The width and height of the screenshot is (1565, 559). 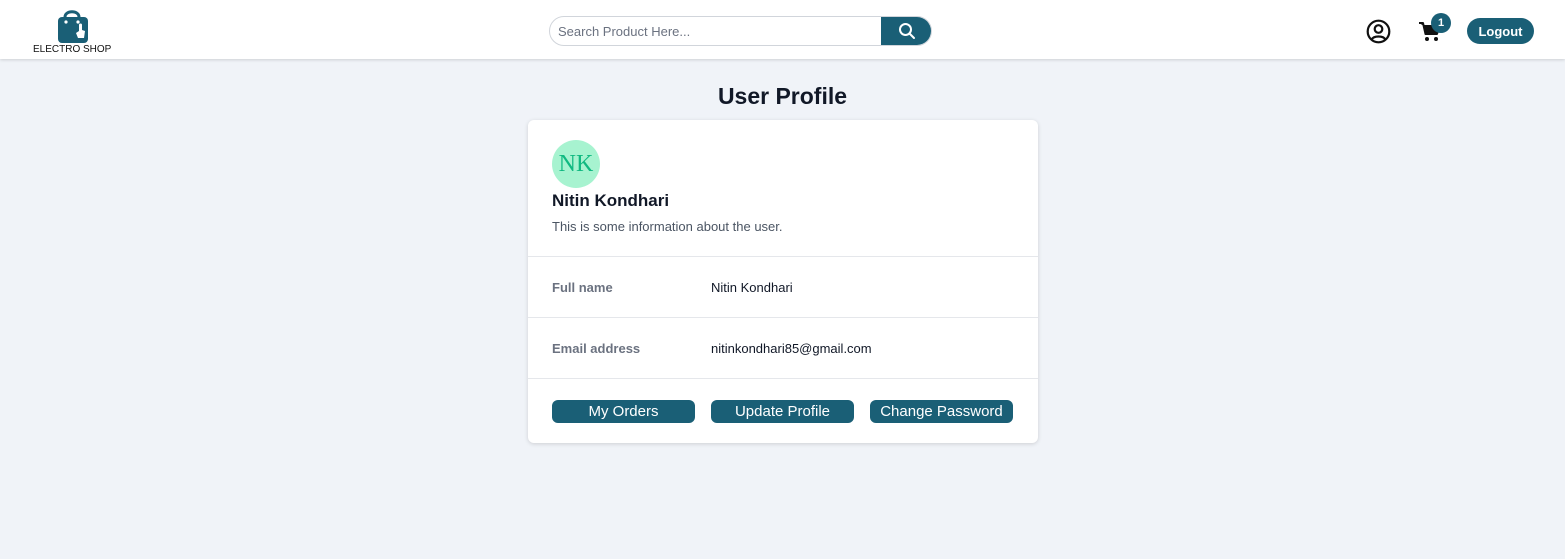 What do you see at coordinates (716, 31) in the screenshot?
I see `search-input` at bounding box center [716, 31].